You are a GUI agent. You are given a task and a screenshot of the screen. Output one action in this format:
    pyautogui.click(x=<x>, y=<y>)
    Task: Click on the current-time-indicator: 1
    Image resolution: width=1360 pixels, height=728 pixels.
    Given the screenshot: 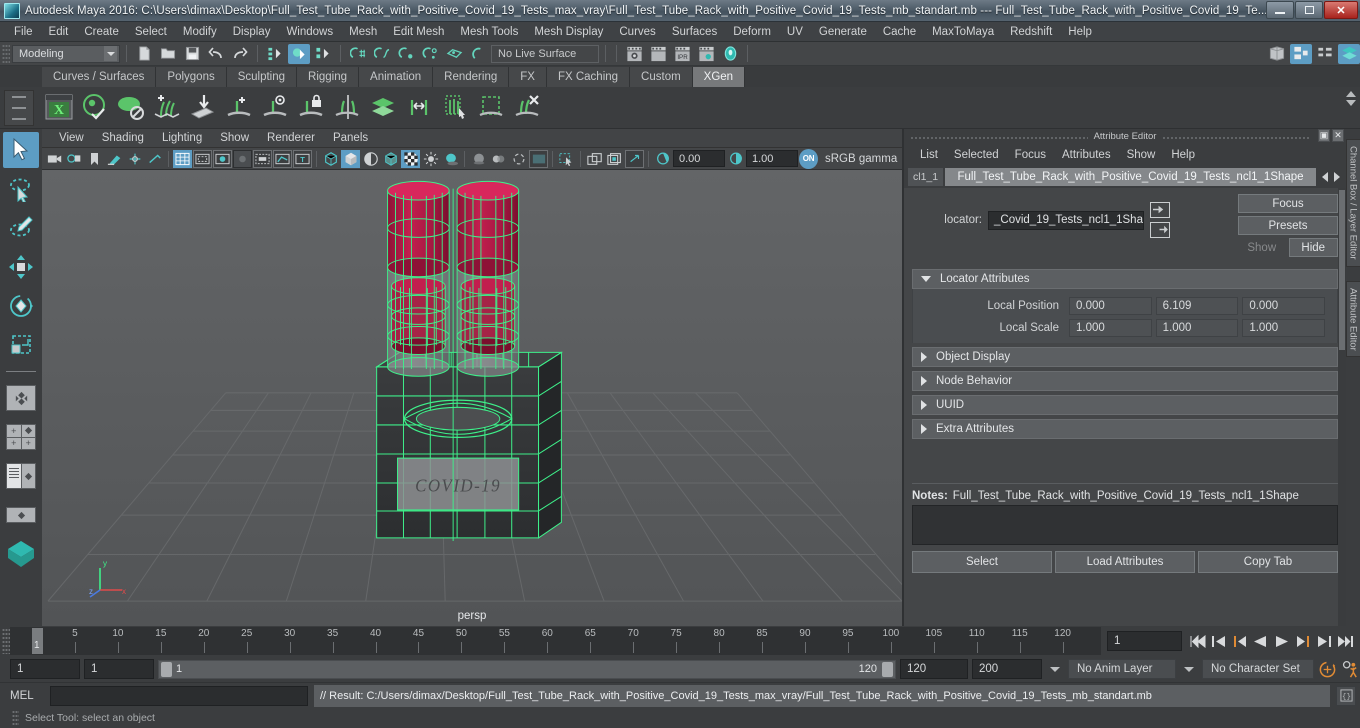 What is the action you would take?
    pyautogui.click(x=37, y=641)
    